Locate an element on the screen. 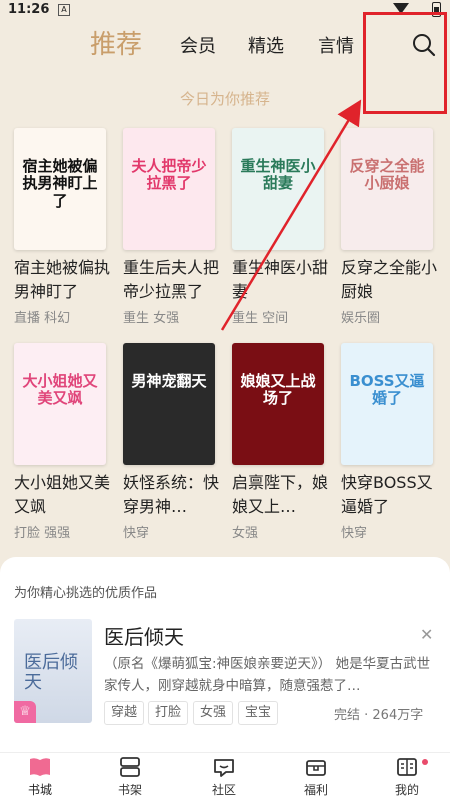  book-tags: 打脸 强强 is located at coordinates (42, 533).